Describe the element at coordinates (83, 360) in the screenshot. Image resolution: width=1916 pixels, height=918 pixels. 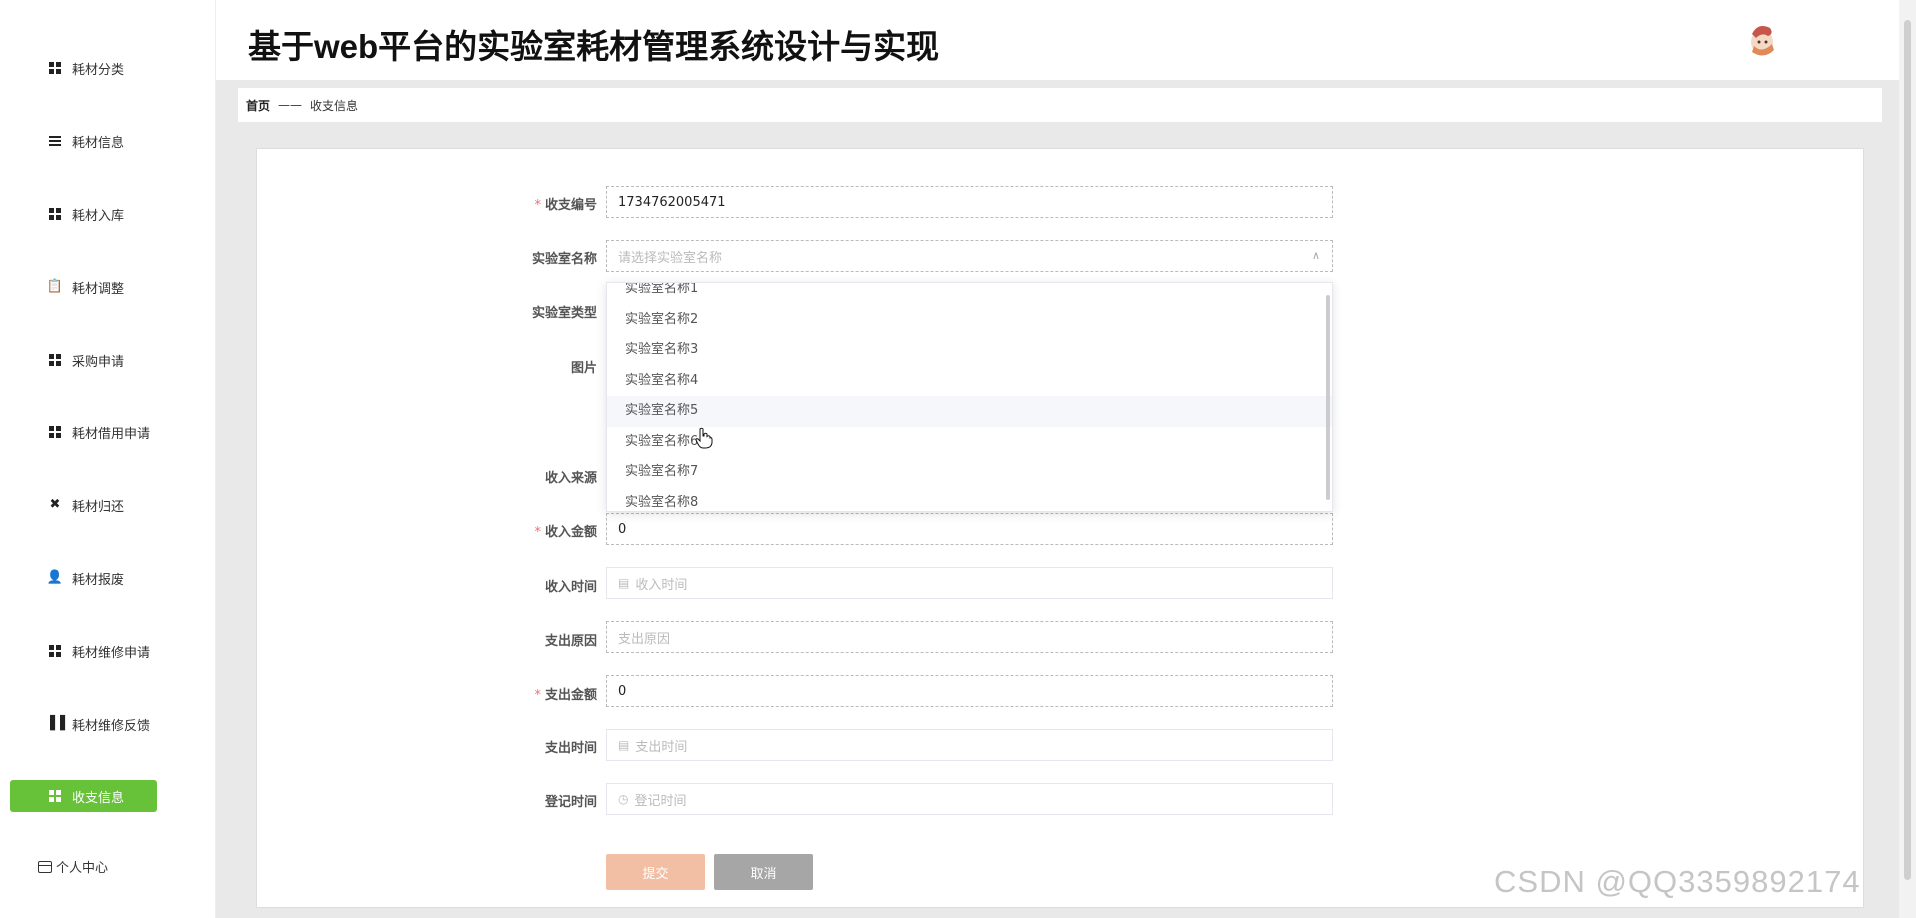
I see `sidebar-item-purchase-request: 采购申请` at that location.